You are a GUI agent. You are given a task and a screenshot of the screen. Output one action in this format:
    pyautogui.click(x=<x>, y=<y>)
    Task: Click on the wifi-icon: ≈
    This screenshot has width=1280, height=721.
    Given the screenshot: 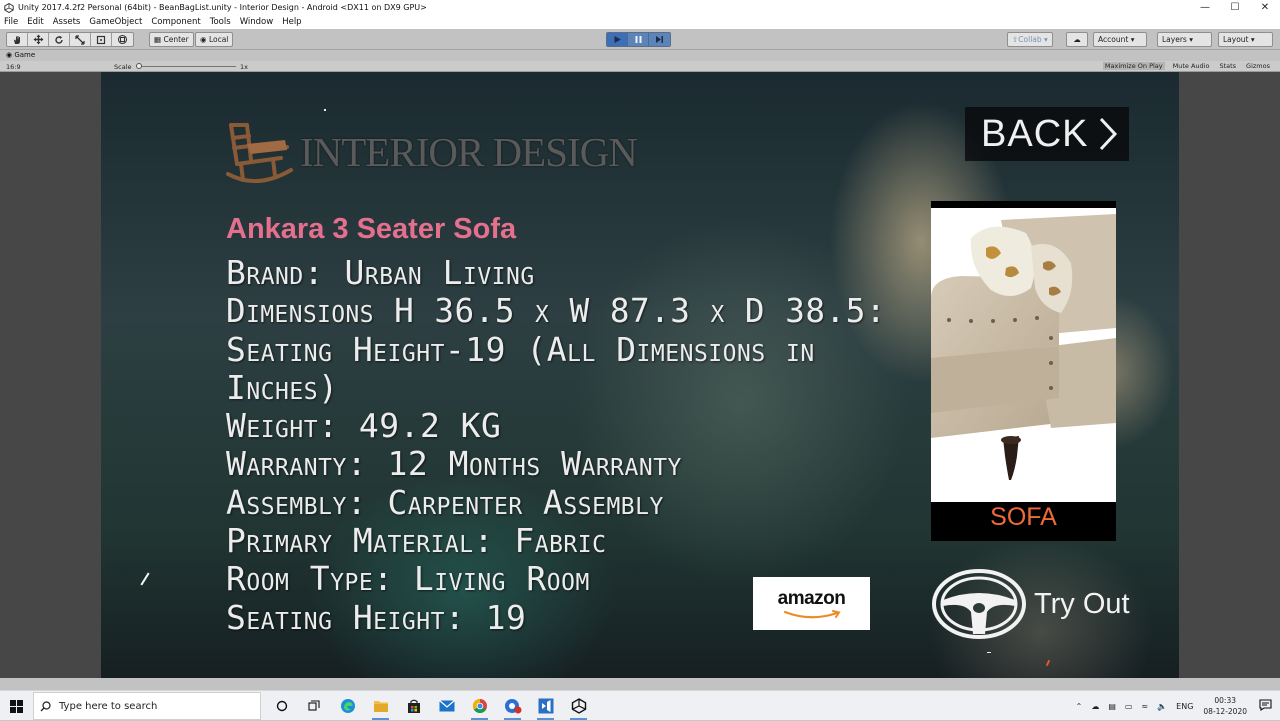 What is the action you would take?
    pyautogui.click(x=1144, y=706)
    